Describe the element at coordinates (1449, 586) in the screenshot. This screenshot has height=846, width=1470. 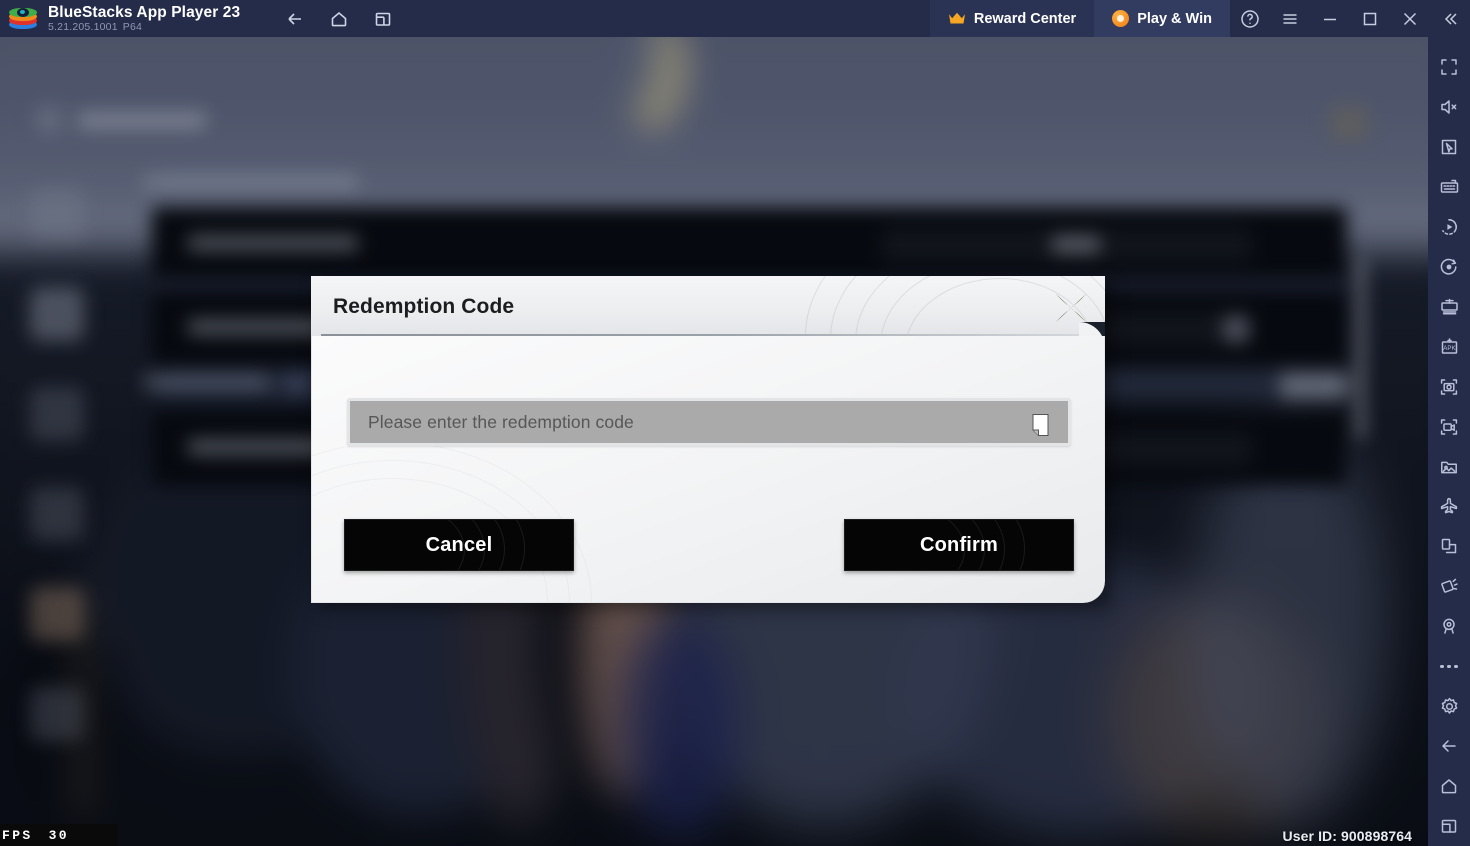
I see `shake-icon` at that location.